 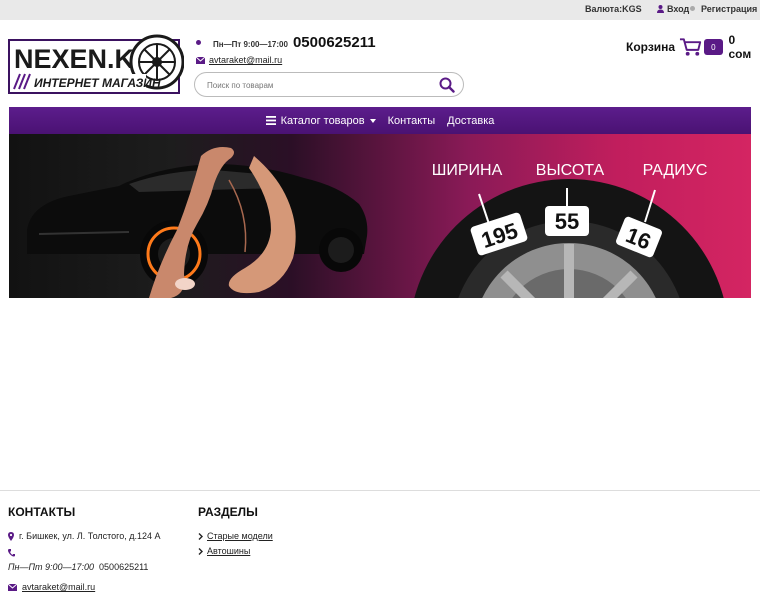 What do you see at coordinates (58, 587) in the screenshot?
I see `footer-email-link: avtaraket@mail.ru` at bounding box center [58, 587].